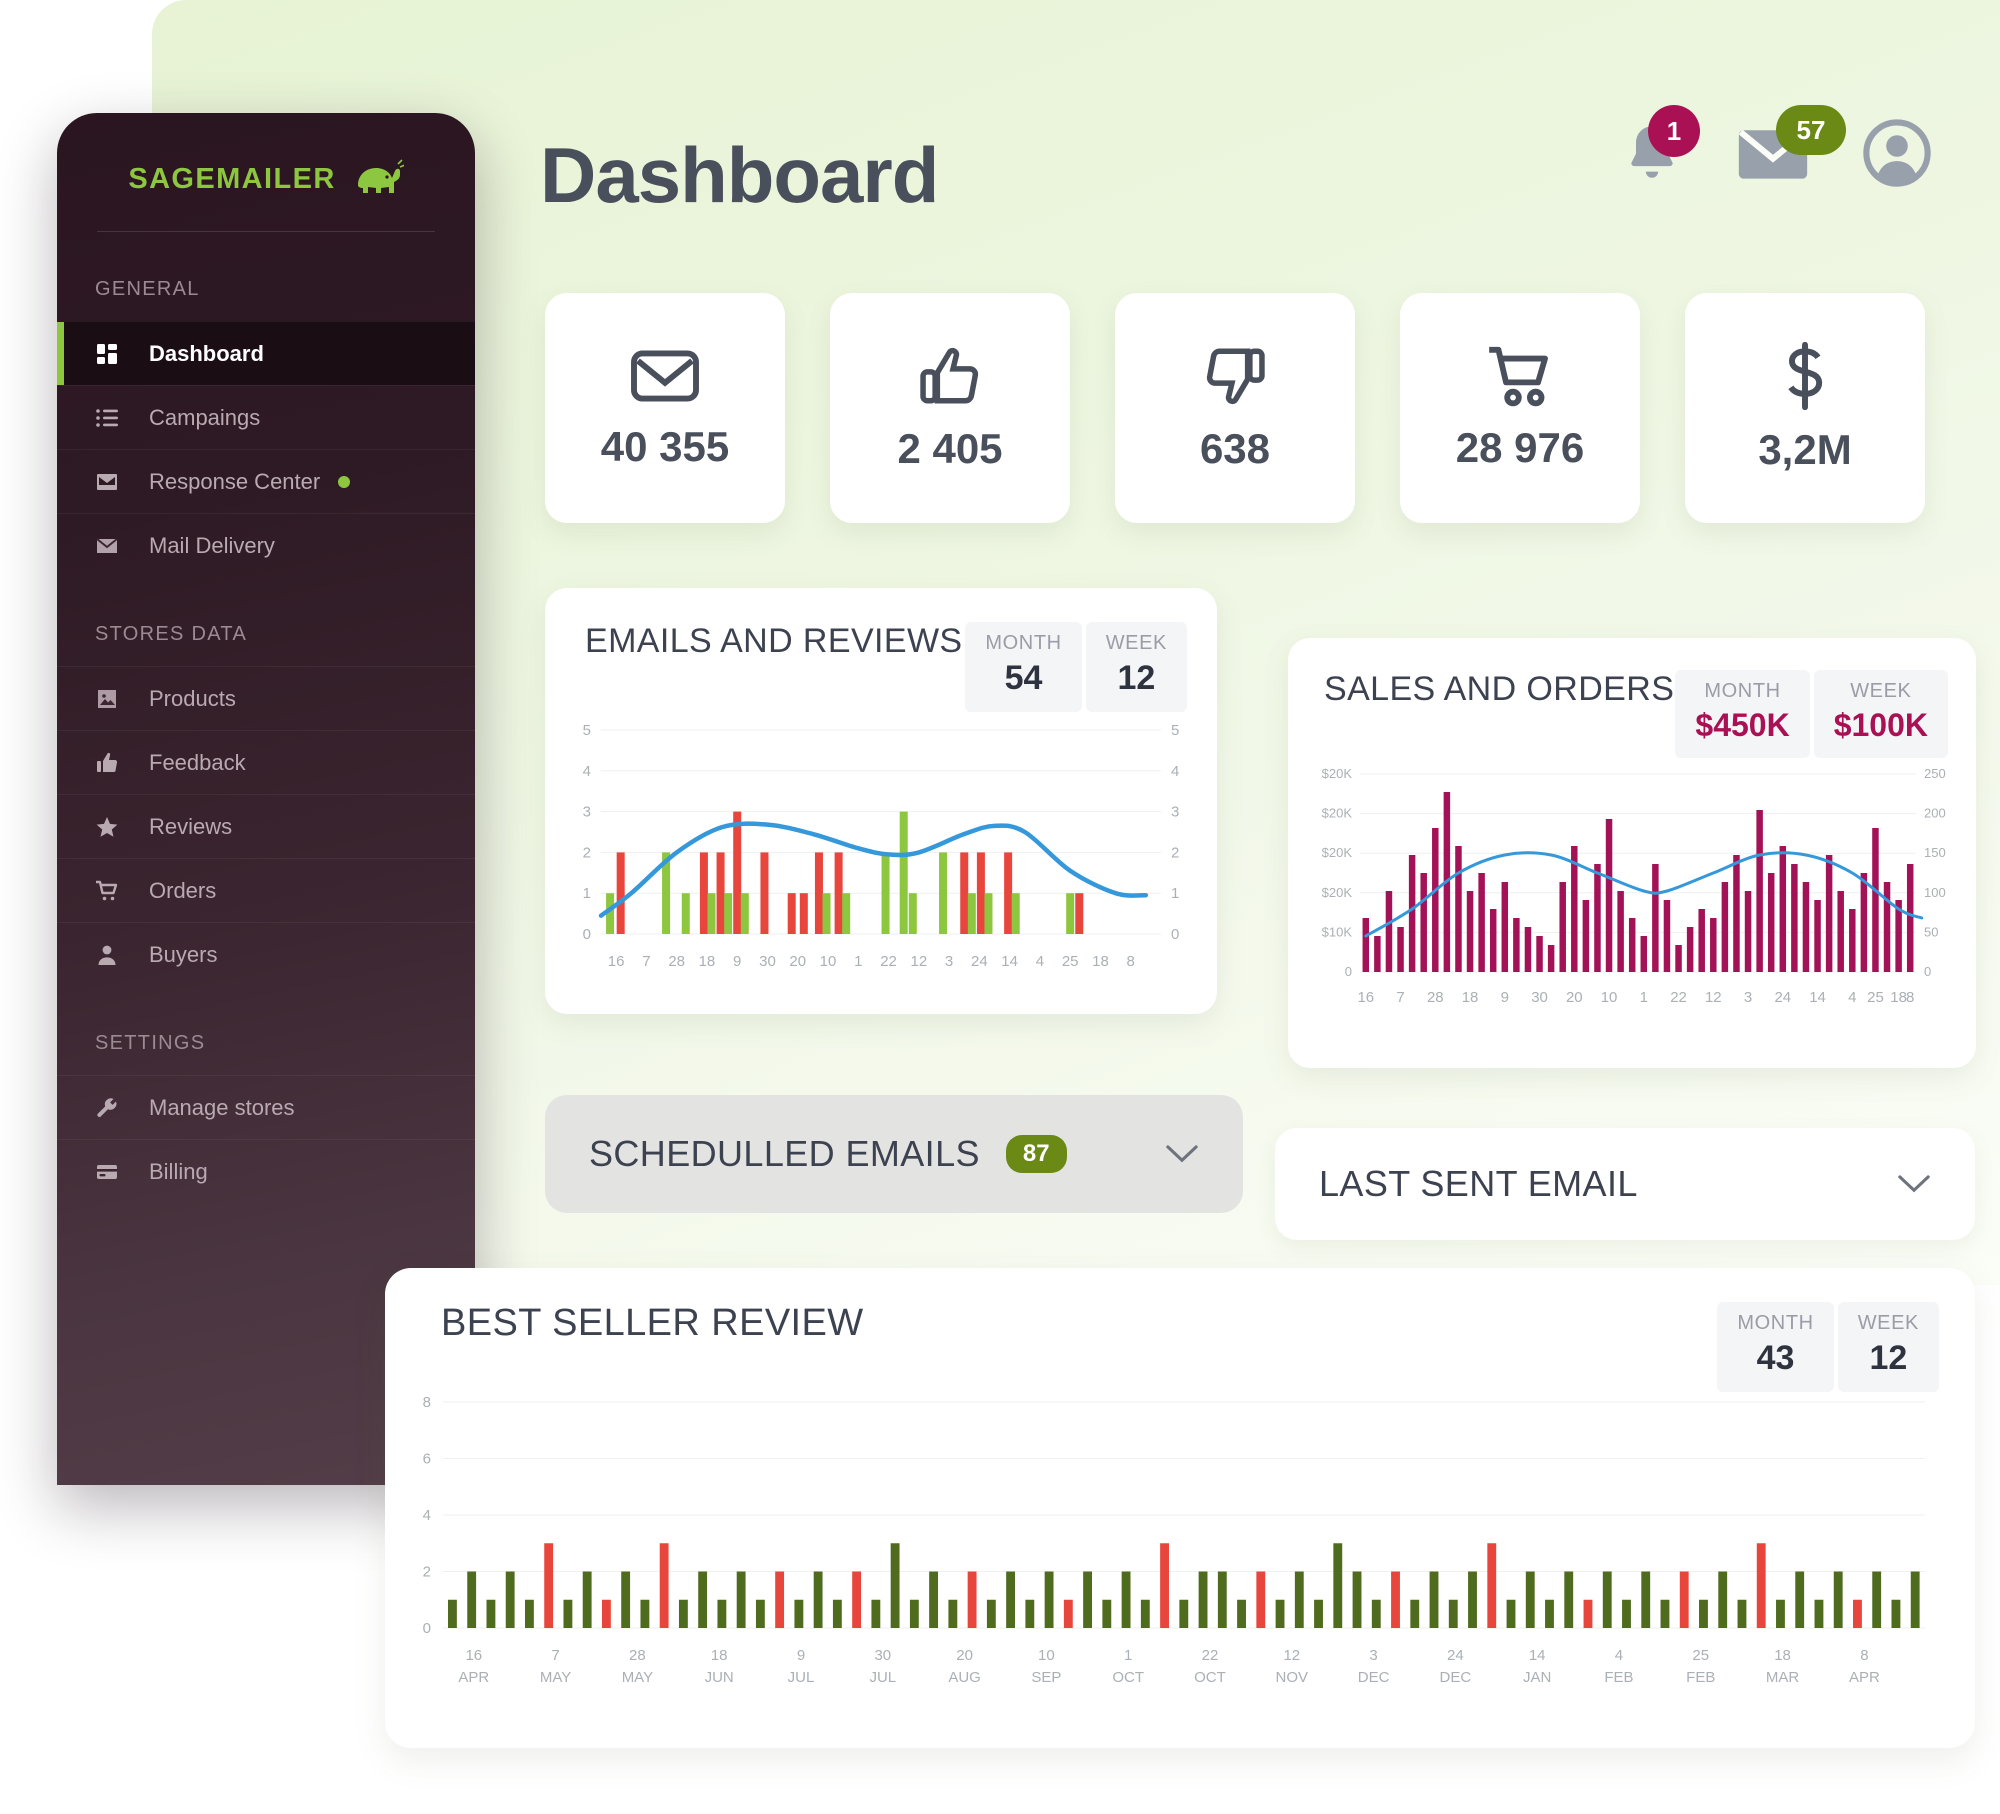  I want to click on sidebar-item-dashboard: Dashboard, so click(266, 353).